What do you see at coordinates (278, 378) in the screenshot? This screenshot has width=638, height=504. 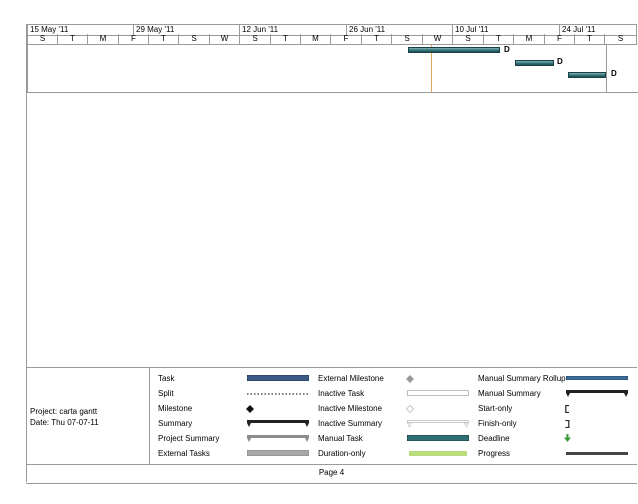 I see `task-symbol` at bounding box center [278, 378].